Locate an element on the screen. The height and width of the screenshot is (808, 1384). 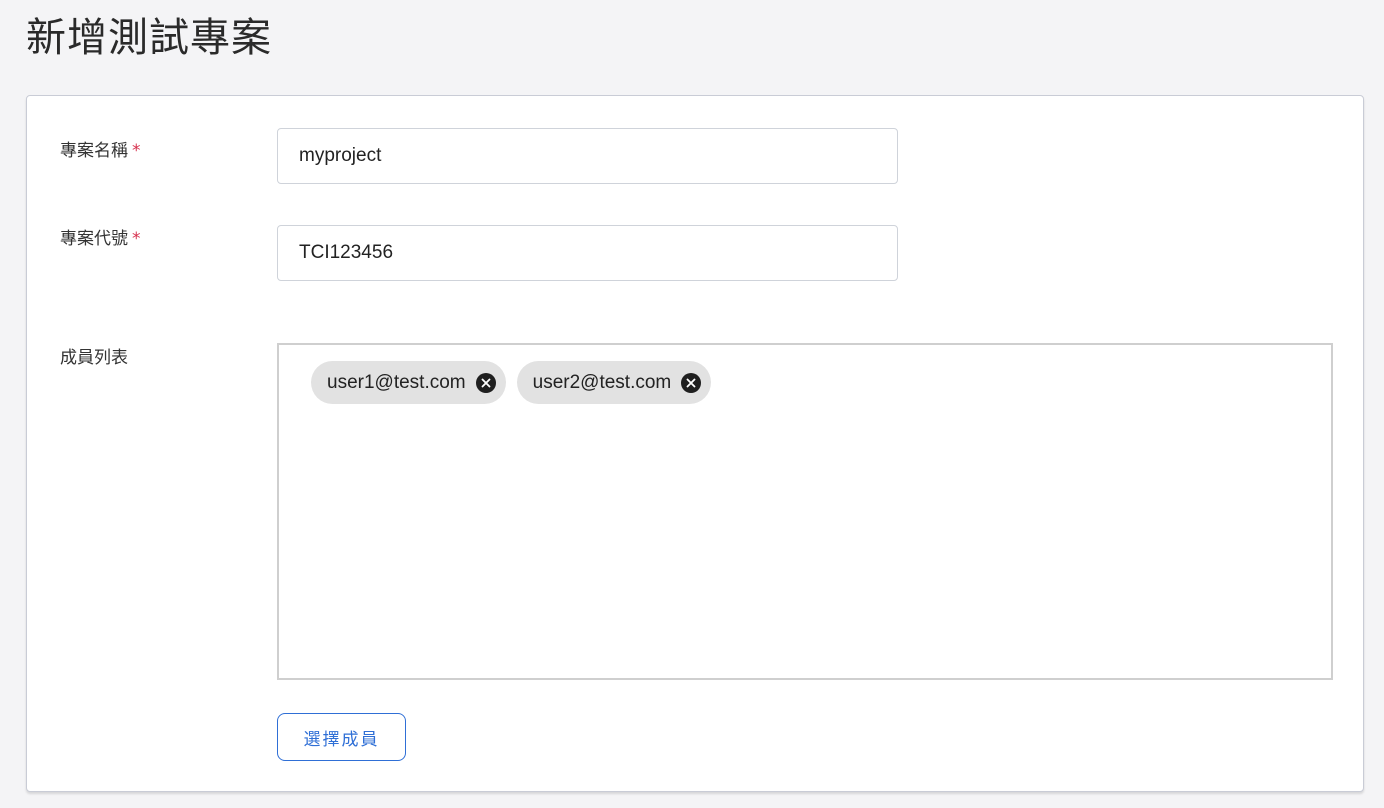
project-code-label: 專案代號 * is located at coordinates (100, 239).